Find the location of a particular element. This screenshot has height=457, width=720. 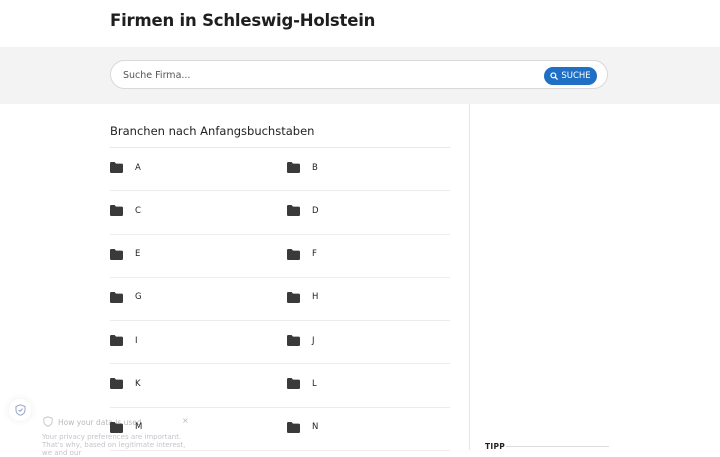

column-divider is located at coordinates (469, 277).